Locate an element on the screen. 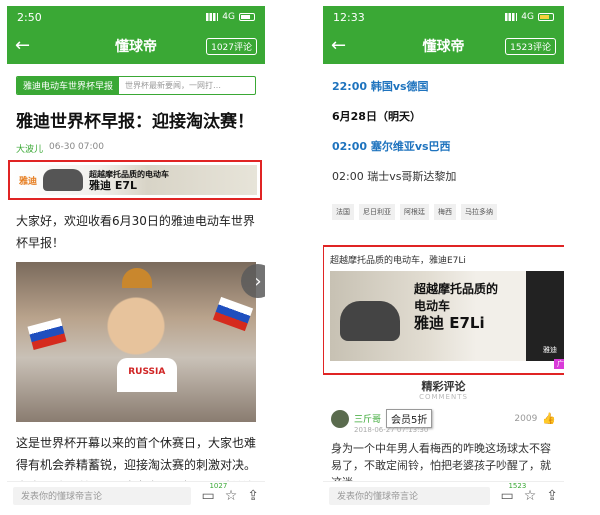  ad-line2: 电动车 is located at coordinates (432, 306).